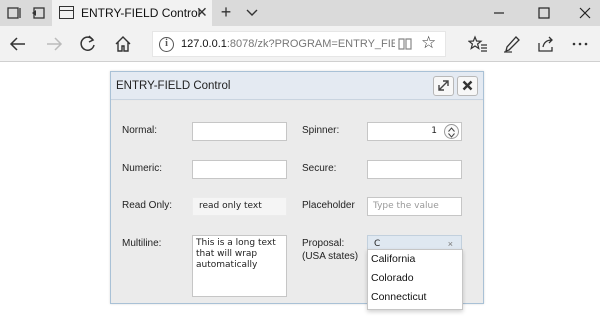  What do you see at coordinates (140, 130) in the screenshot?
I see `normal-label: Normal:` at bounding box center [140, 130].